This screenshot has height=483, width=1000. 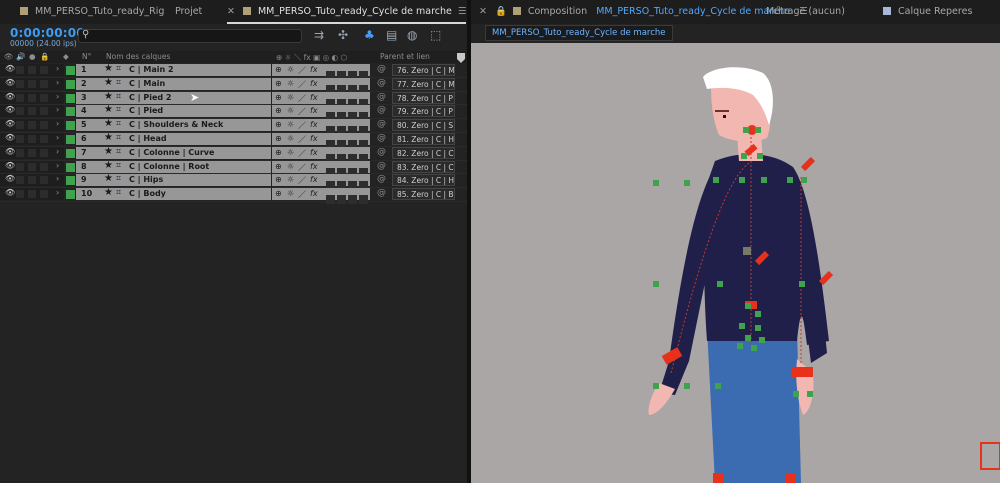 What do you see at coordinates (173, 83) in the screenshot?
I see `layer-name-cell: 2 ★ ⌗ C | Main` at bounding box center [173, 83].